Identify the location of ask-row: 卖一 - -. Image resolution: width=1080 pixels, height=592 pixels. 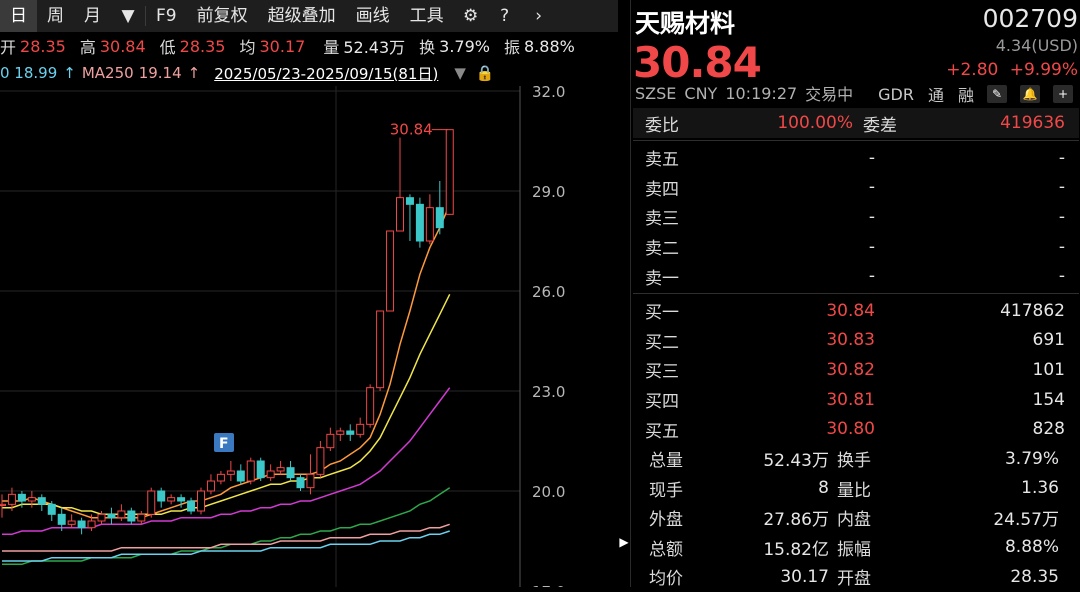
(856, 276).